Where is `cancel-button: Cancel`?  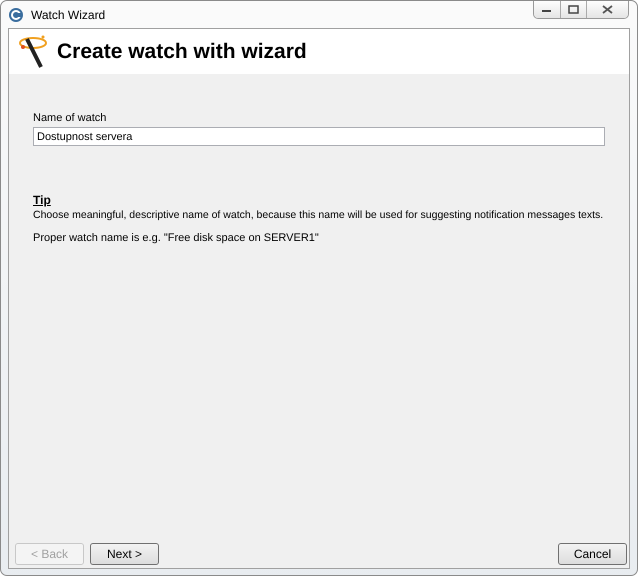 cancel-button: Cancel is located at coordinates (592, 554).